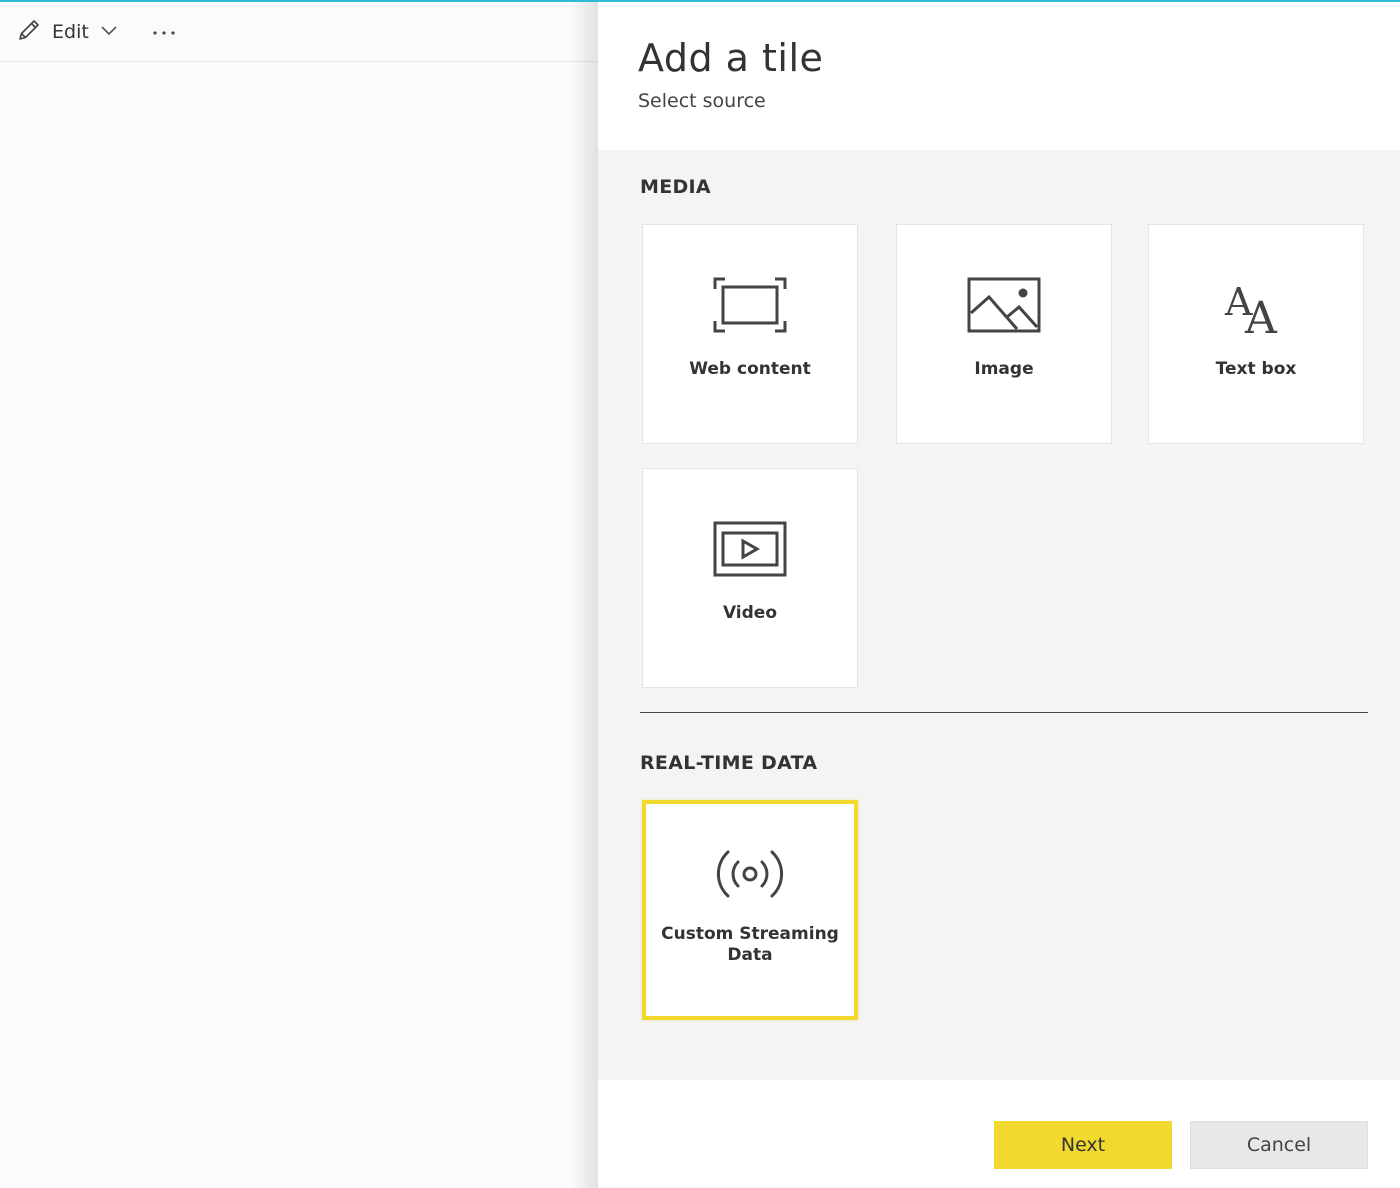  What do you see at coordinates (299, 32) in the screenshot?
I see `dashboard-toolbar: Edit` at bounding box center [299, 32].